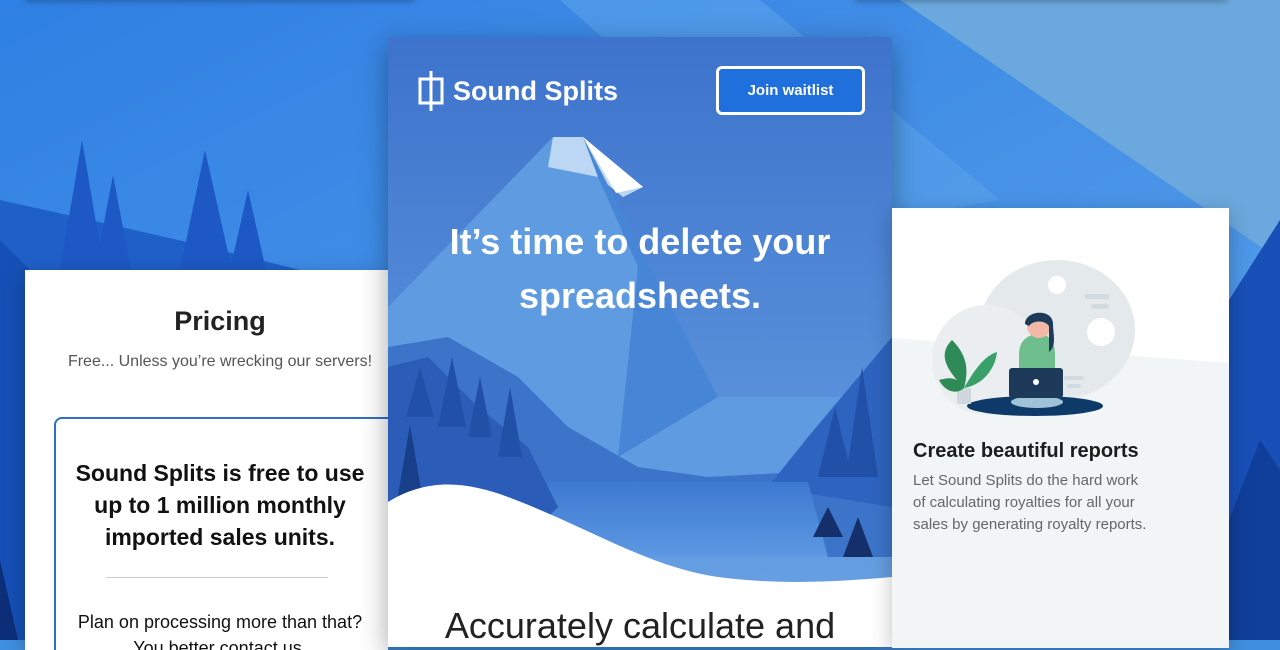 The height and width of the screenshot is (650, 1280). What do you see at coordinates (1026, 451) in the screenshot?
I see `feature-title: Create beautiful reports` at bounding box center [1026, 451].